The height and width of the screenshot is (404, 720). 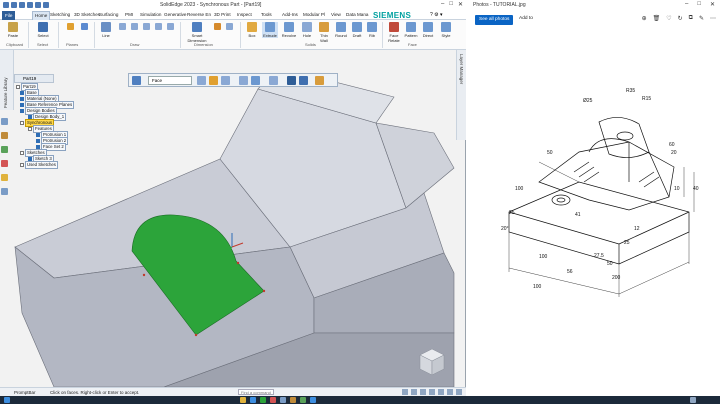 I want to click on tab-reverse-engineering: Reverse En, so click(x=199, y=14).